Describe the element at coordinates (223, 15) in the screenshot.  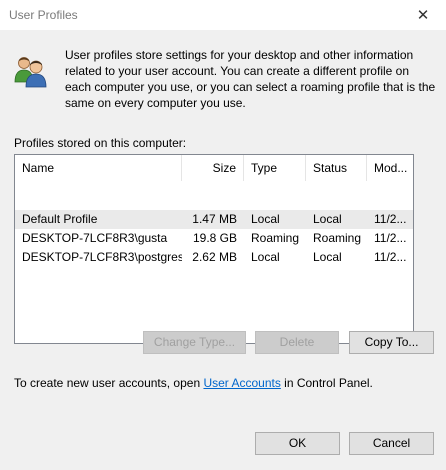
I see `title-bar: User Profiles ✕` at that location.